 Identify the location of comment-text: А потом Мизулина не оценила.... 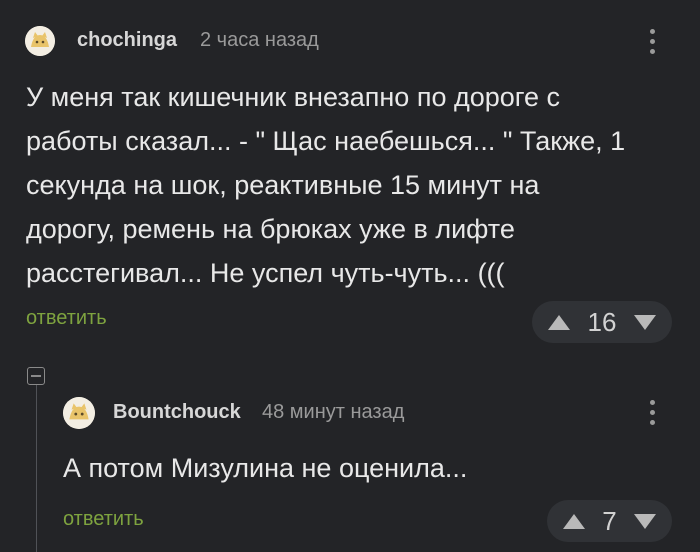
(265, 468).